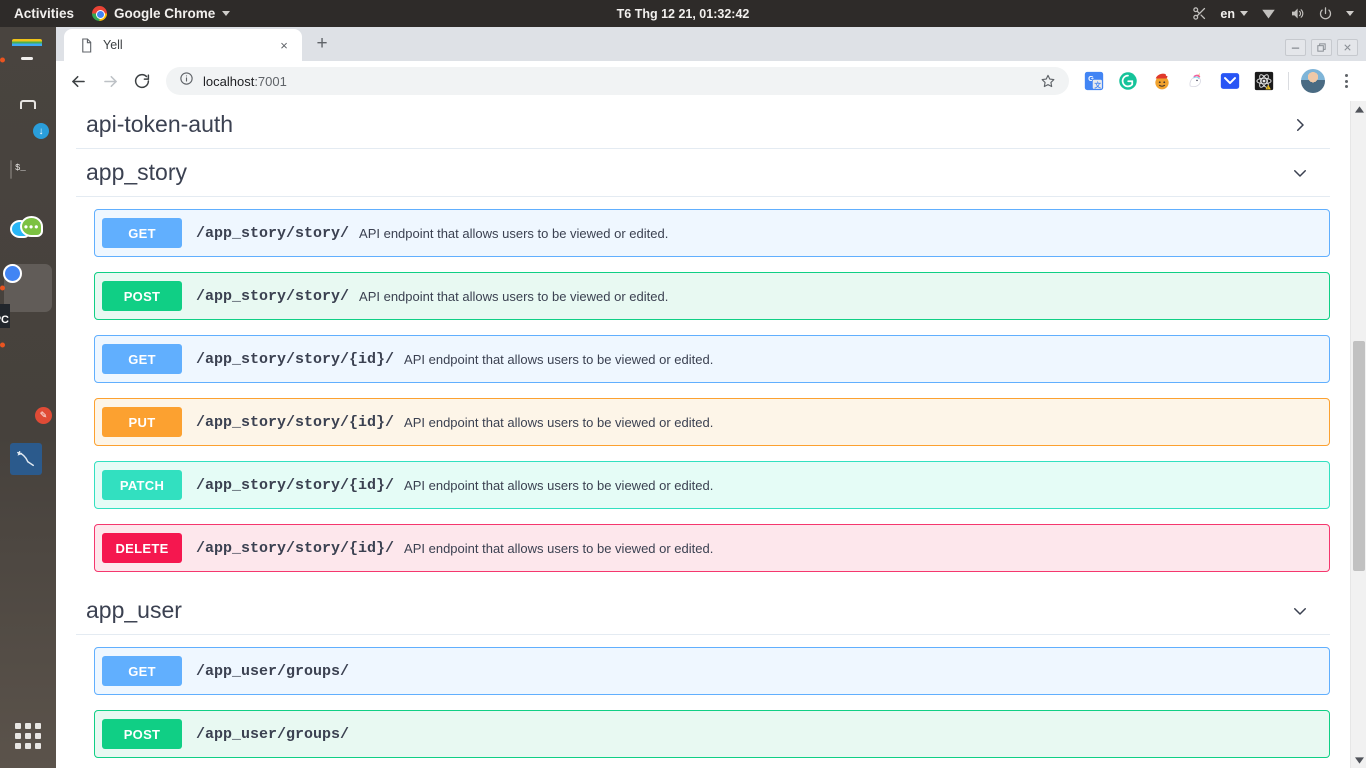 This screenshot has height=768, width=1366. Describe the element at coordinates (1347, 47) in the screenshot. I see `close-button` at that location.